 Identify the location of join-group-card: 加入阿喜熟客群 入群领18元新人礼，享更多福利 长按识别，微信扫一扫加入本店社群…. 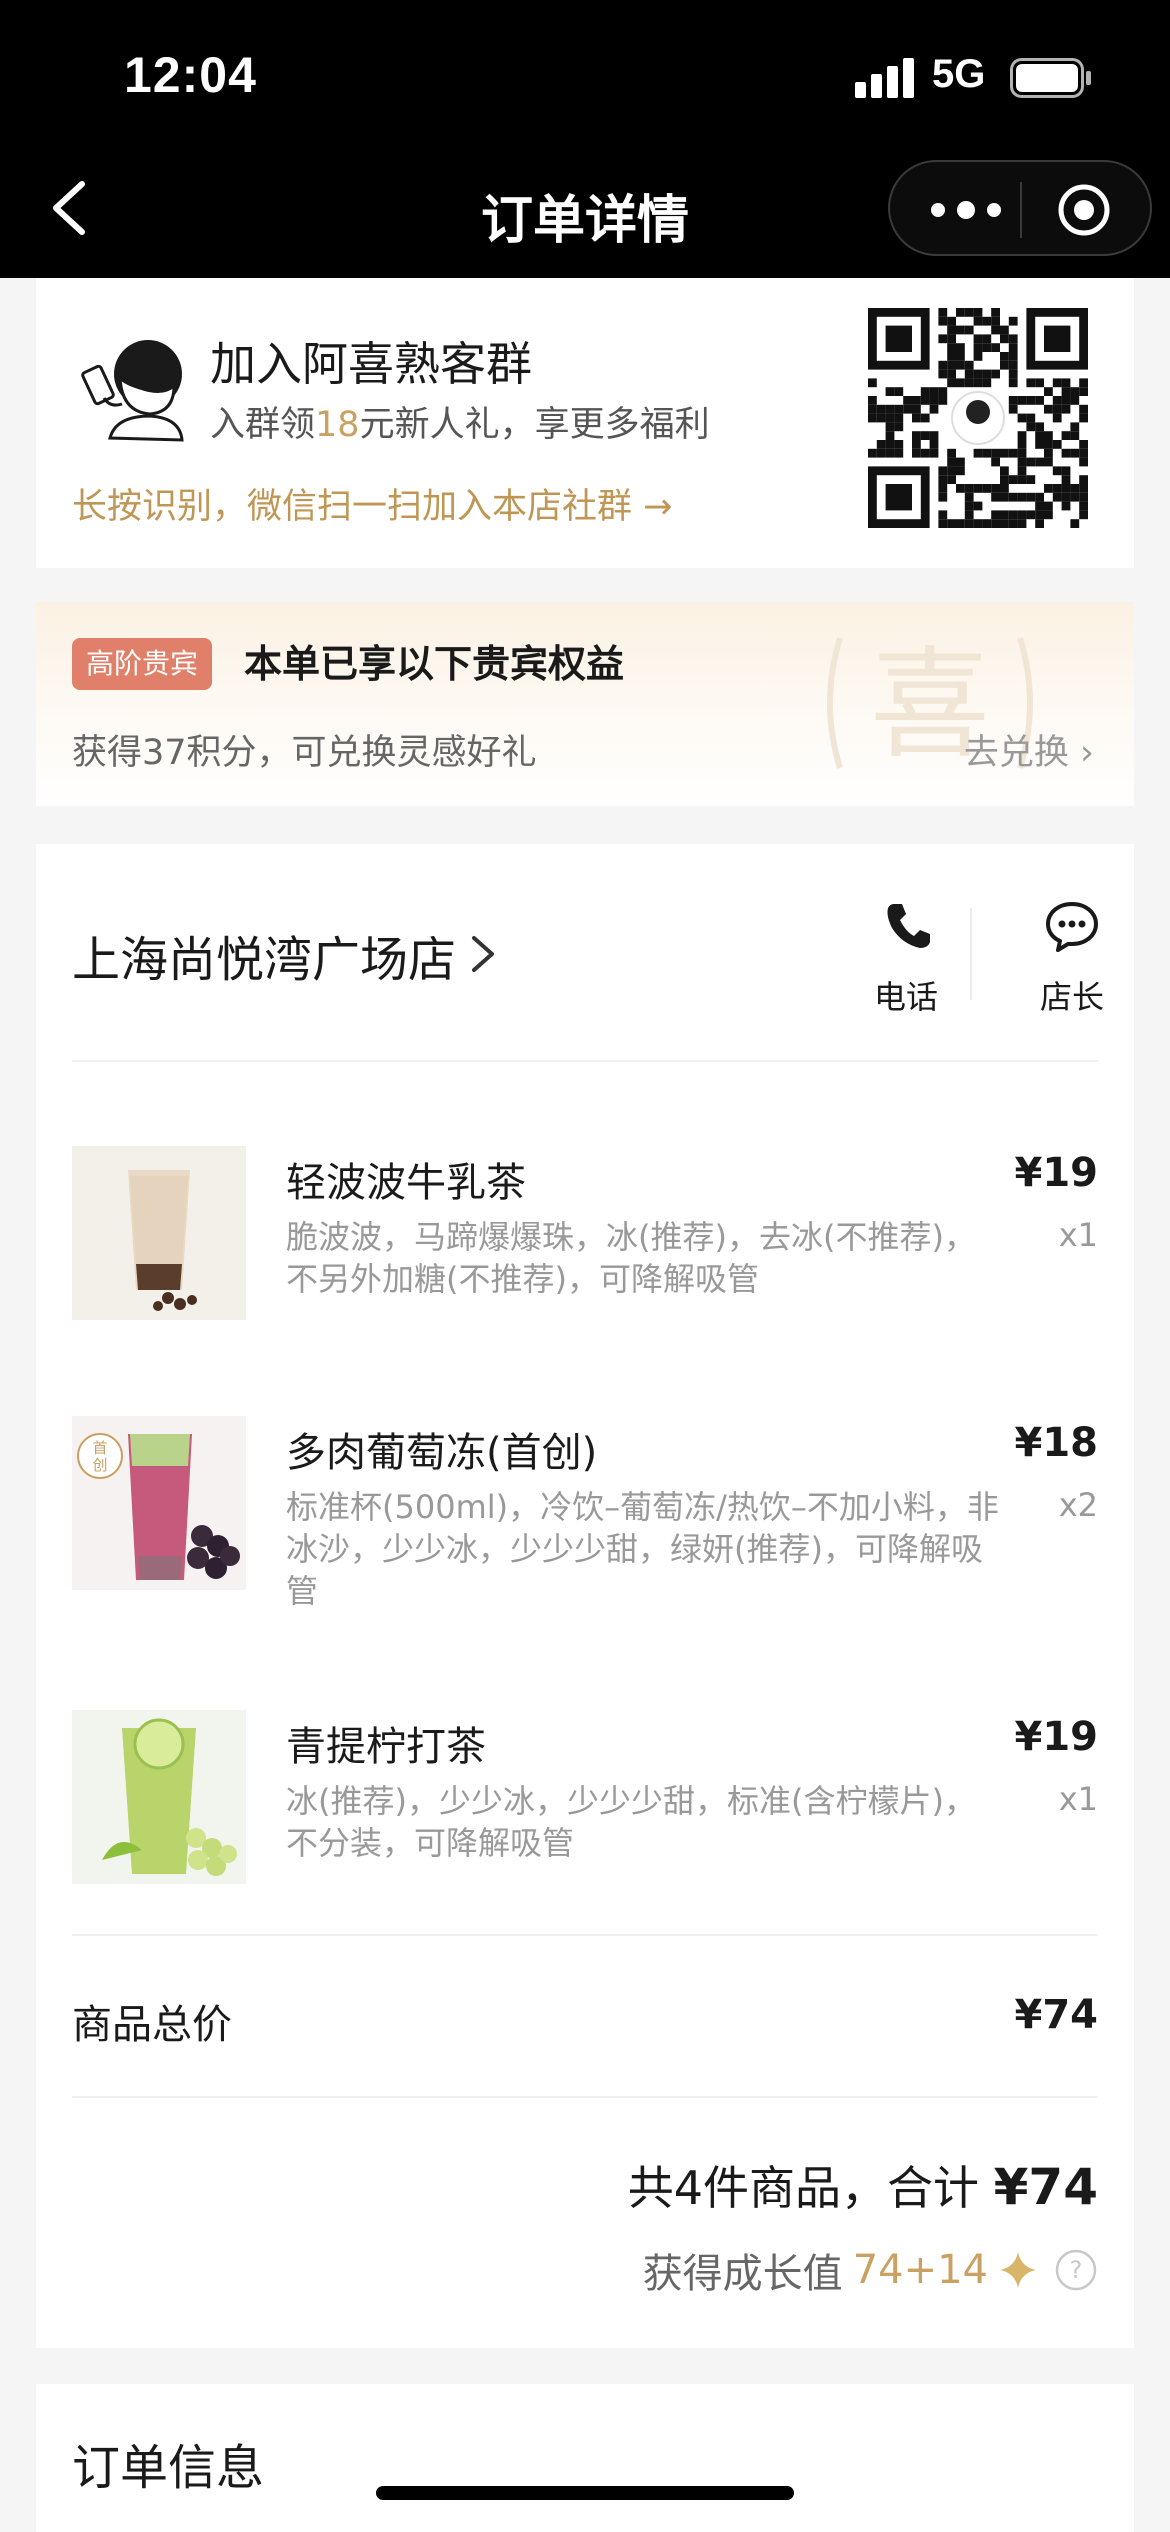
(585, 423).